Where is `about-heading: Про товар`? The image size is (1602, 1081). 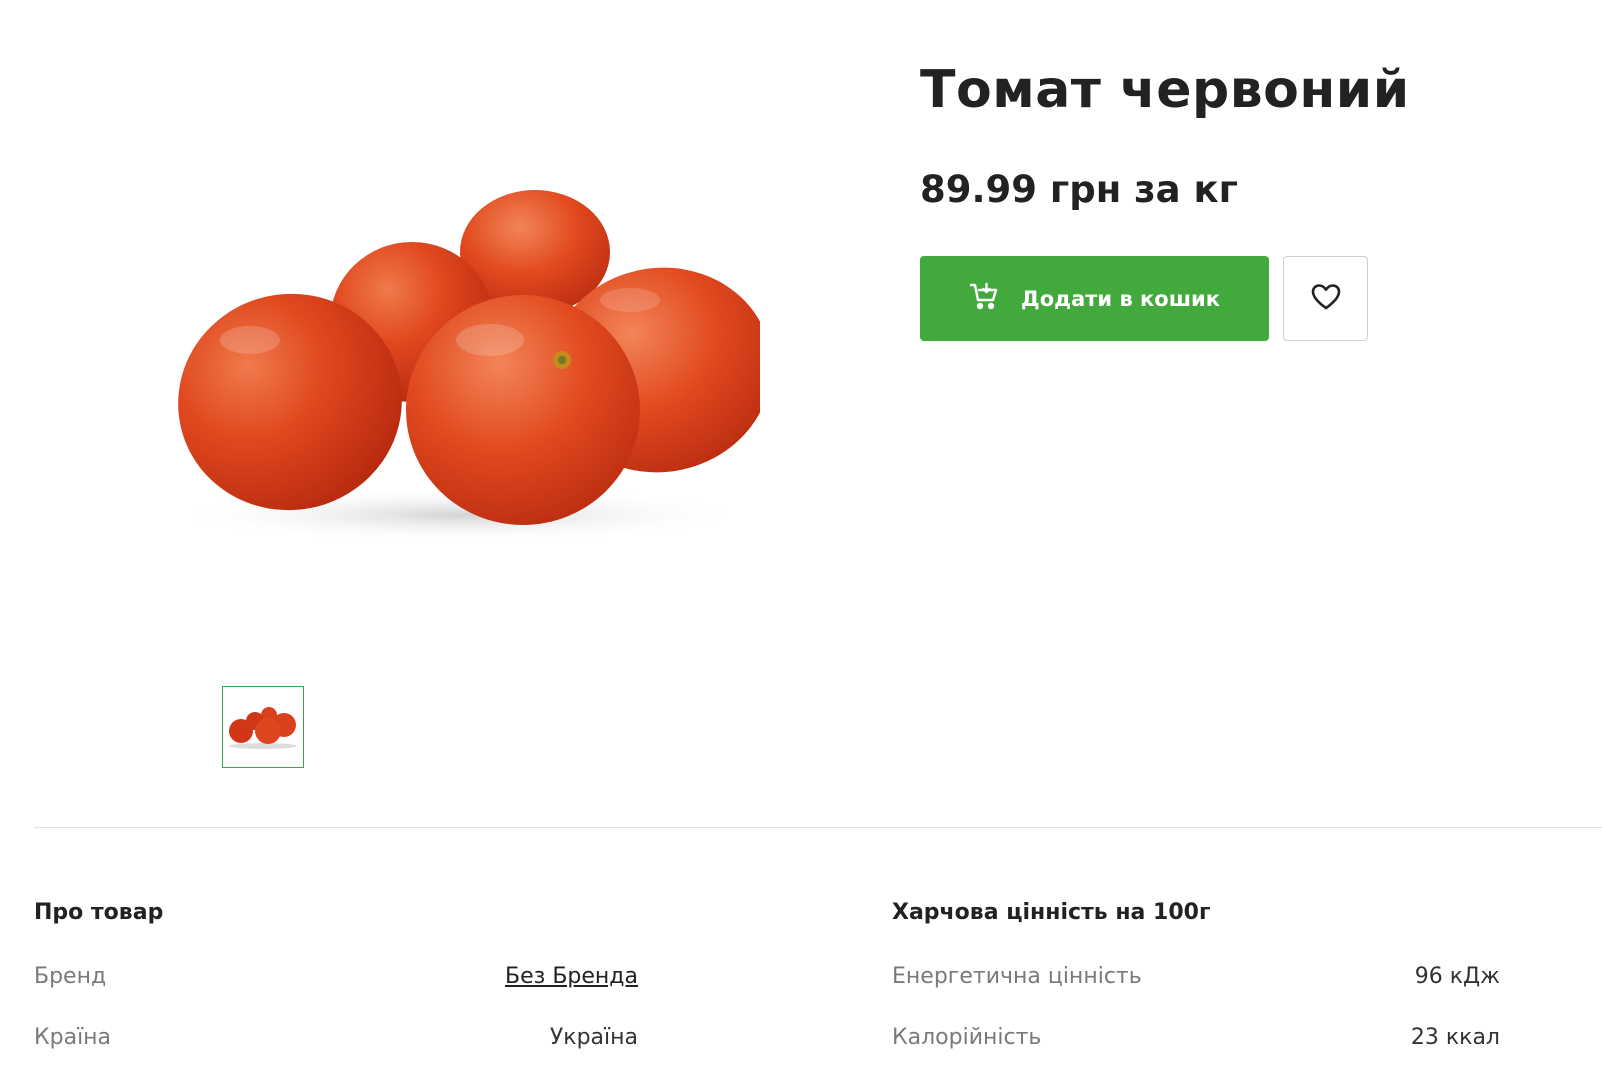 about-heading: Про товар is located at coordinates (99, 912).